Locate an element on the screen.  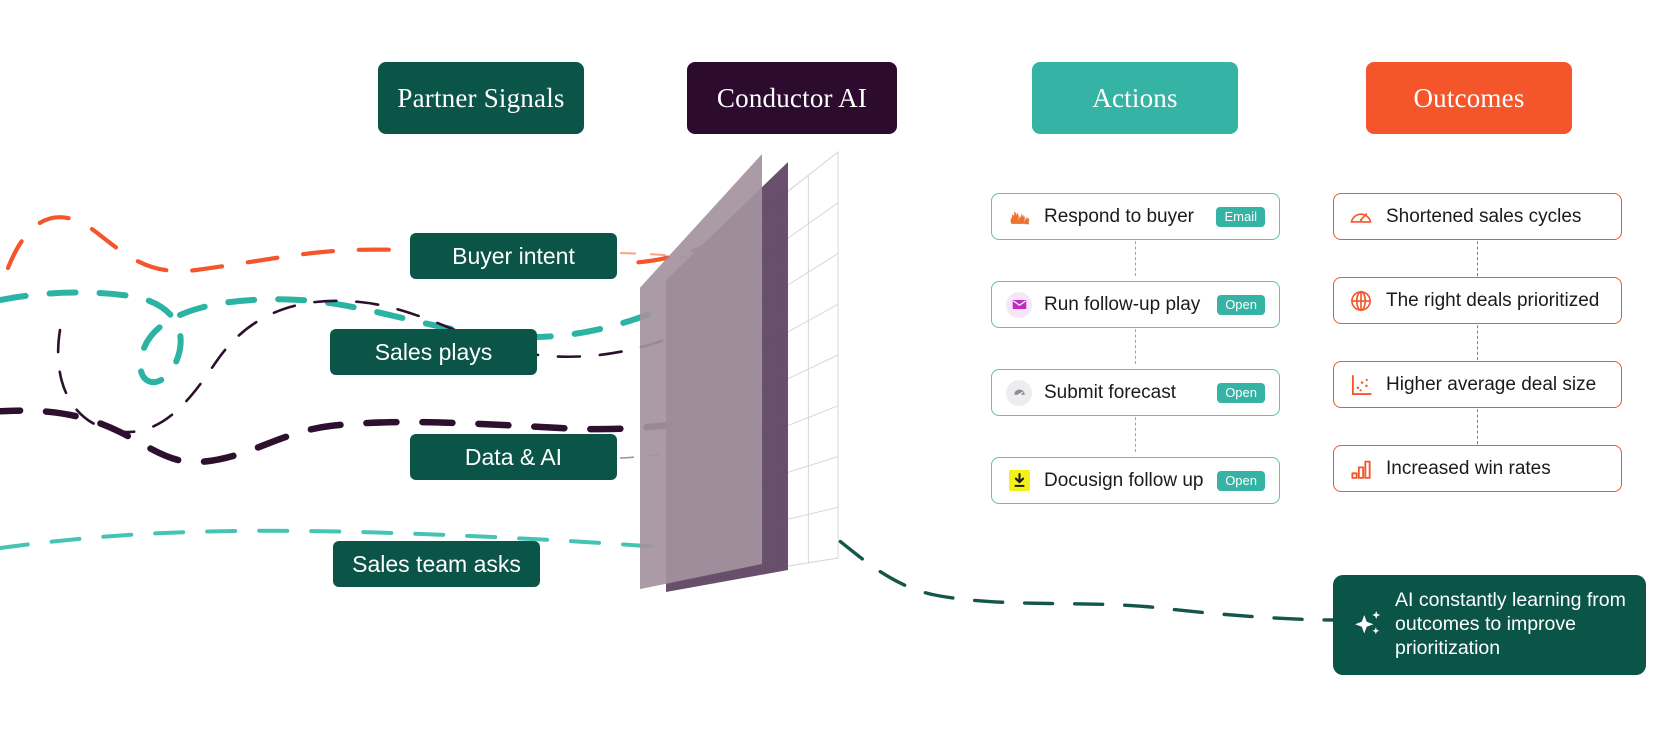
learning-line-3: prioritization is located at coordinates (1448, 647).